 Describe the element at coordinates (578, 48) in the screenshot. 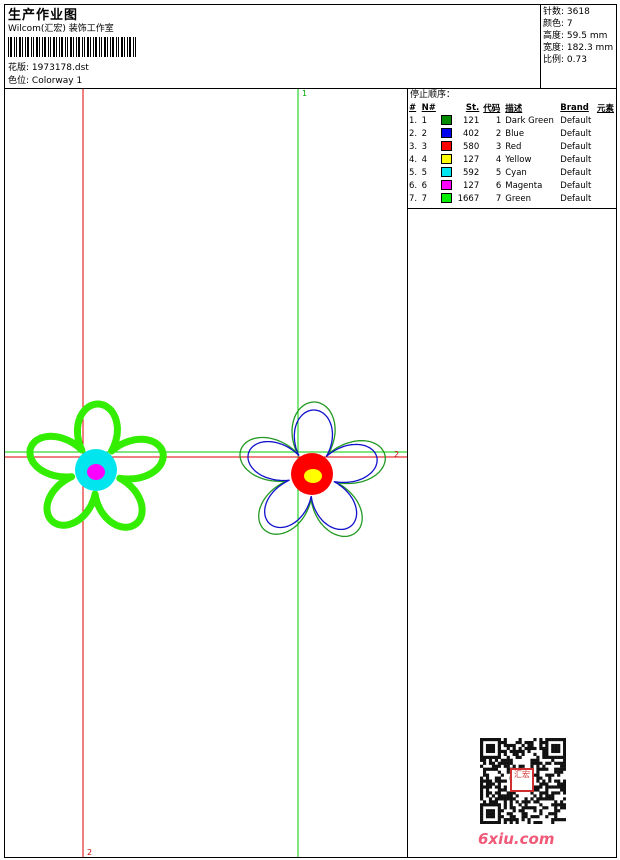

I see `stat-width: 宽度: 182.3 mm` at that location.